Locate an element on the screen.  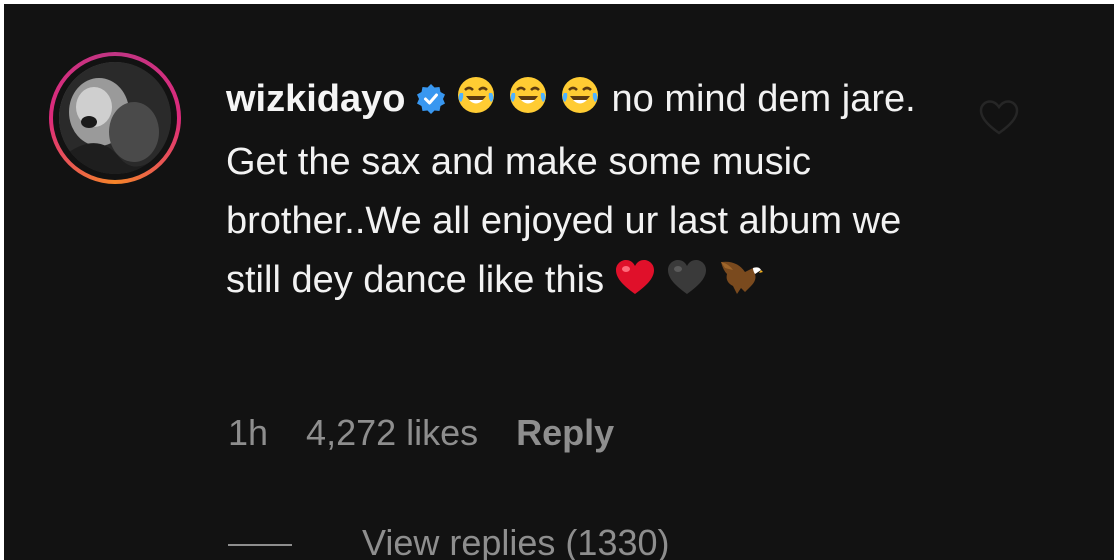
avatar is located at coordinates (115, 118).